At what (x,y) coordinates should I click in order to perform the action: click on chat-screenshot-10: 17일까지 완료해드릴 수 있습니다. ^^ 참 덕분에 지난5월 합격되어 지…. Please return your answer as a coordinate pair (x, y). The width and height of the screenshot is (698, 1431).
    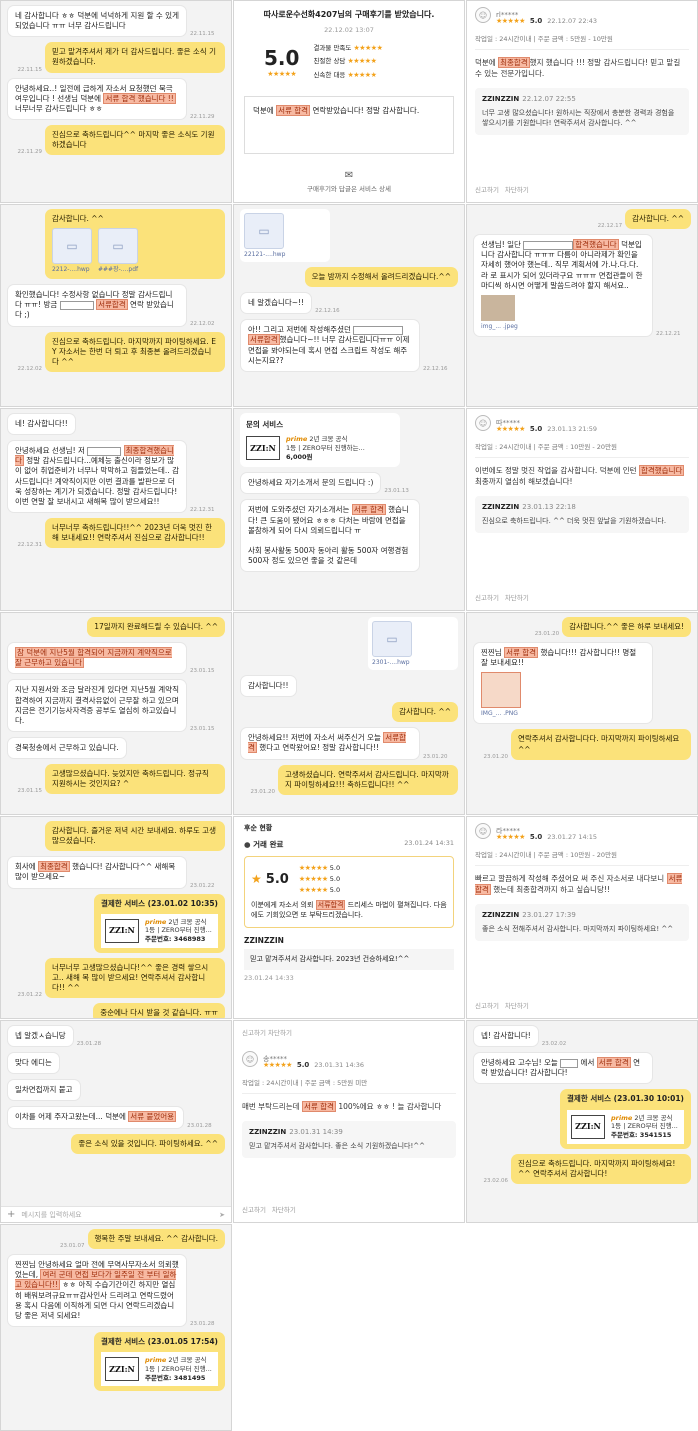
    Looking at the image, I should click on (116, 713).